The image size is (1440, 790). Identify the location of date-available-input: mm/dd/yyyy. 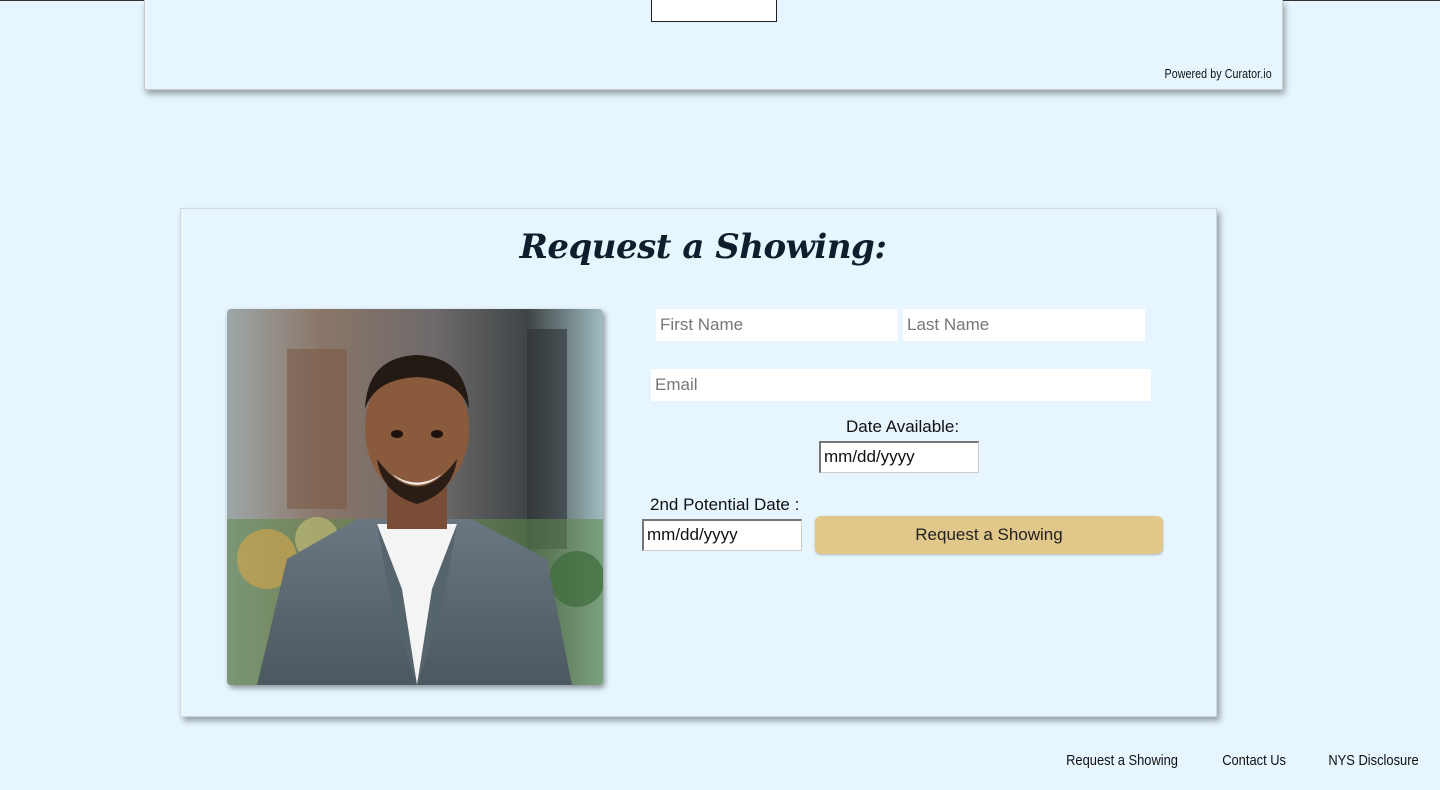
(899, 457).